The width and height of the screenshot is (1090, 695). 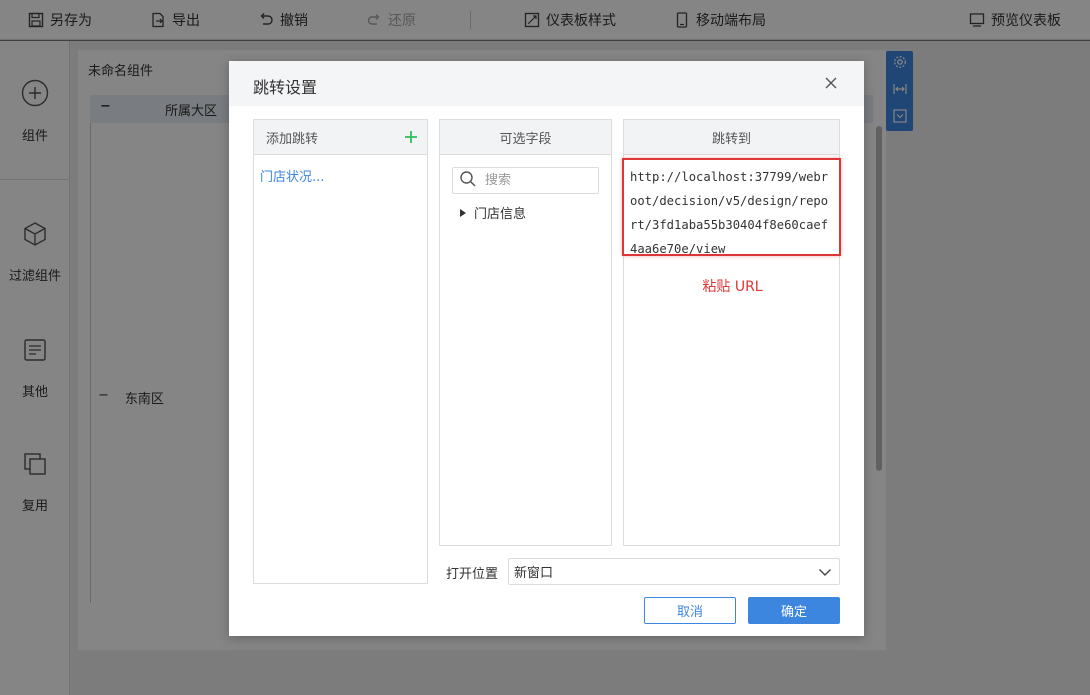 I want to click on dialog-title: 跳转设置, so click(x=285, y=87).